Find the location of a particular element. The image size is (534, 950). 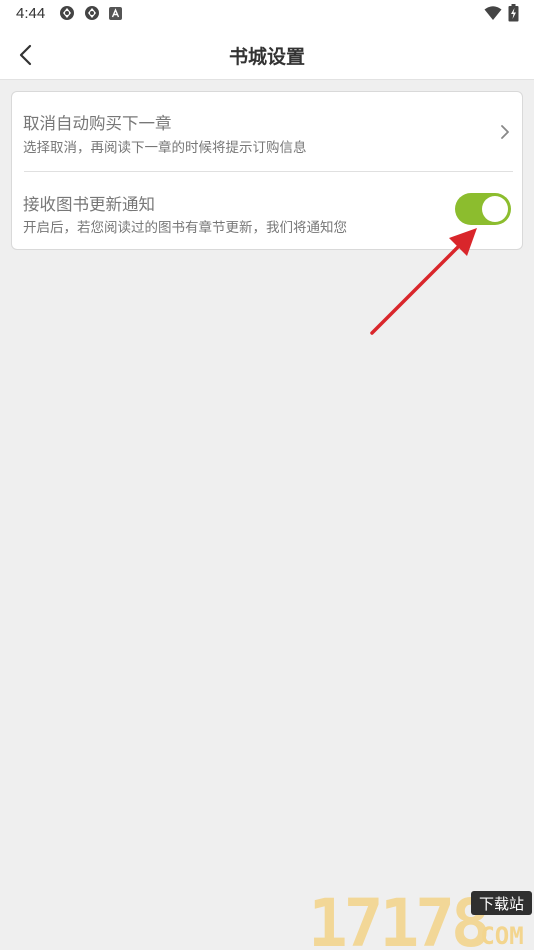

wifi-icon is located at coordinates (493, 13).